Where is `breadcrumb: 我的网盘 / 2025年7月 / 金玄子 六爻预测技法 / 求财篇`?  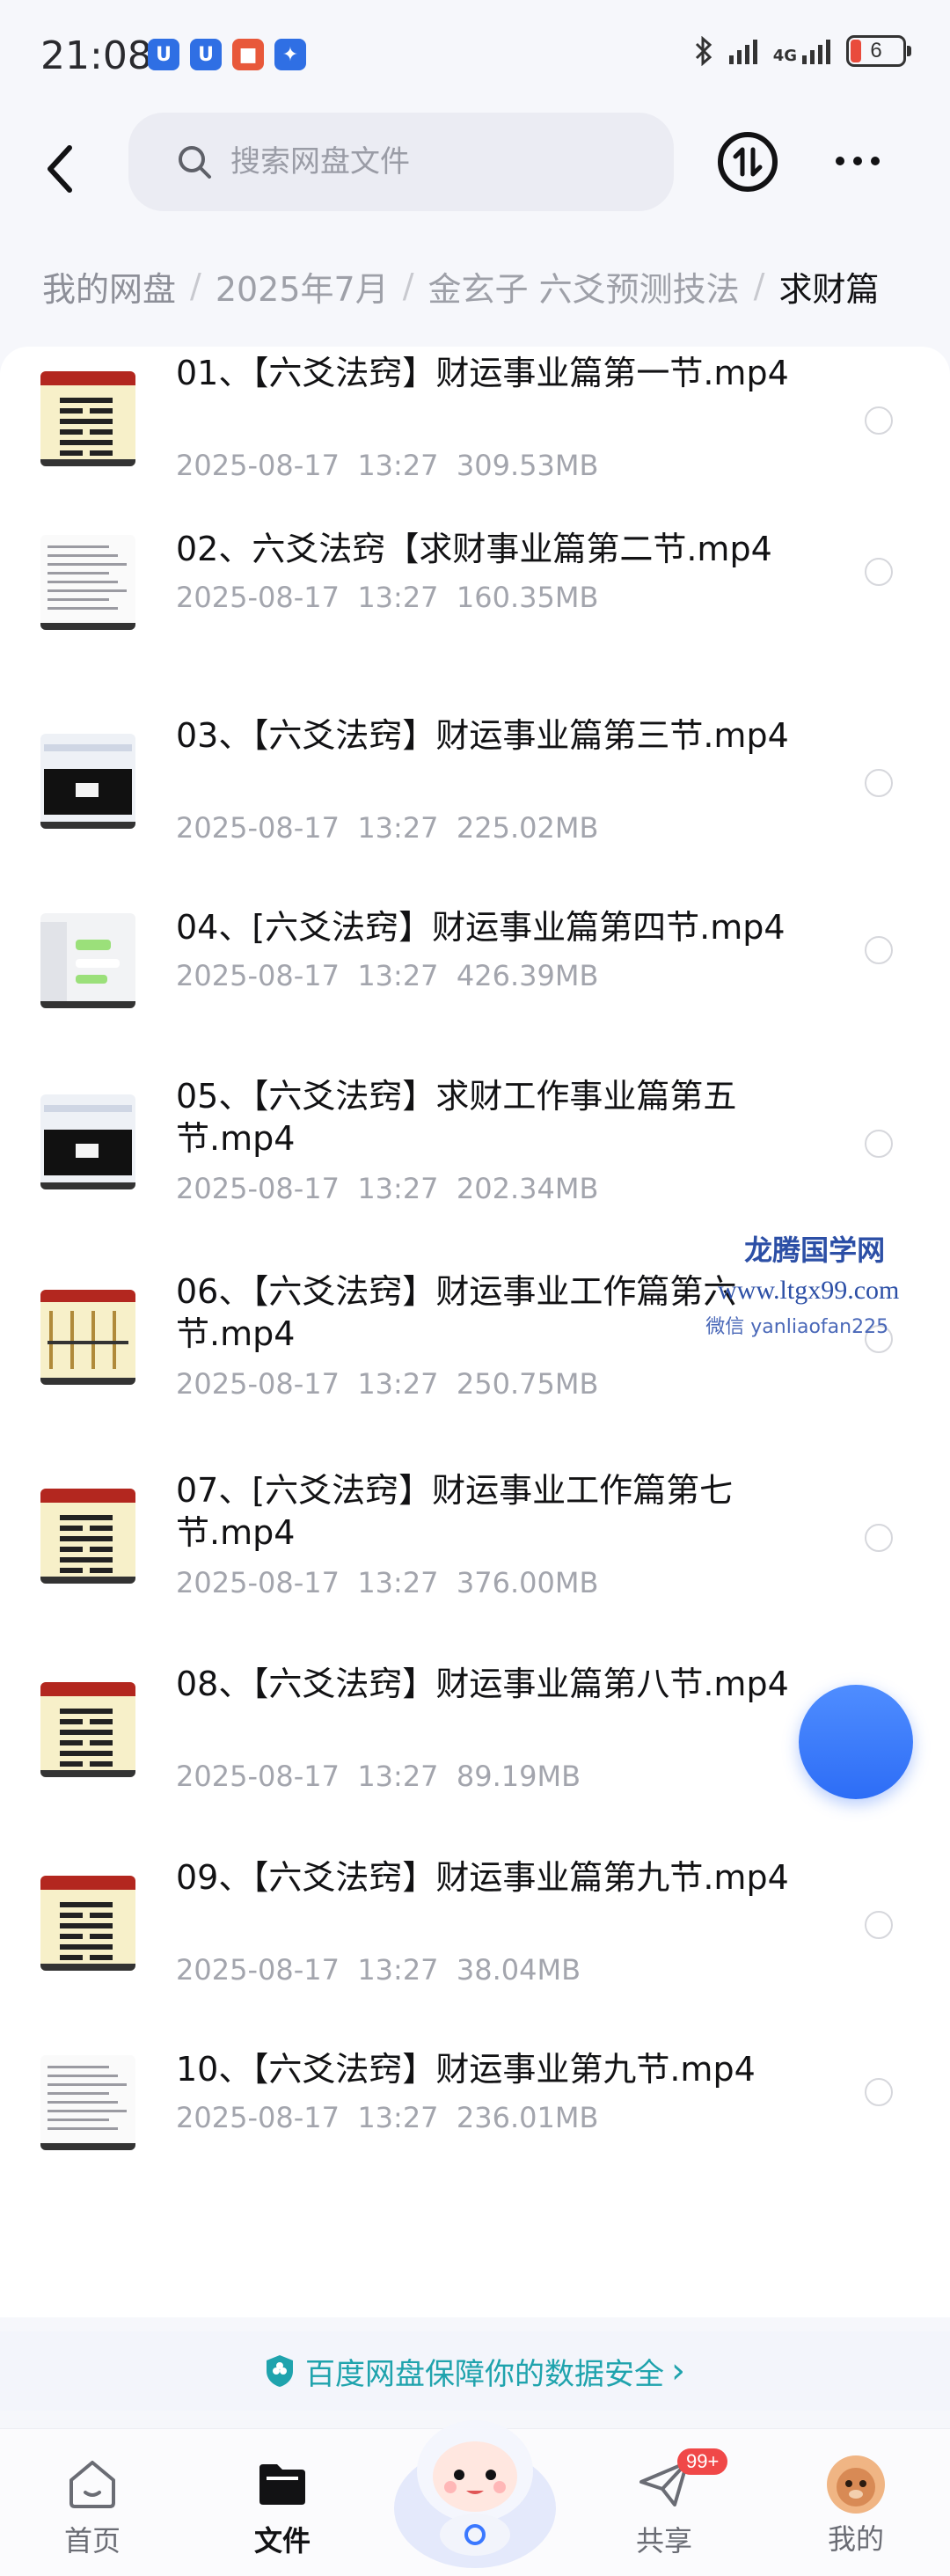 breadcrumb: 我的网盘 / 2025年7月 / 金玄子 六爻预测技法 / 求财篇 is located at coordinates (475, 286).